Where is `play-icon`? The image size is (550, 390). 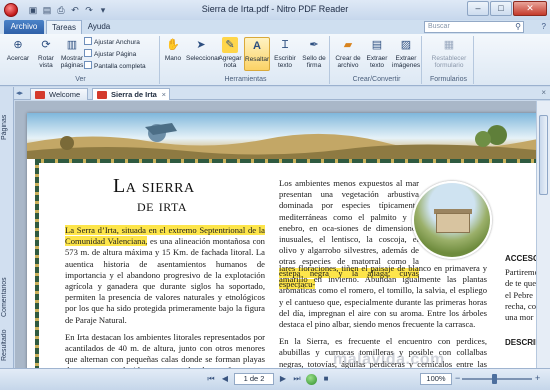
play-icon is located at coordinates (311, 379).